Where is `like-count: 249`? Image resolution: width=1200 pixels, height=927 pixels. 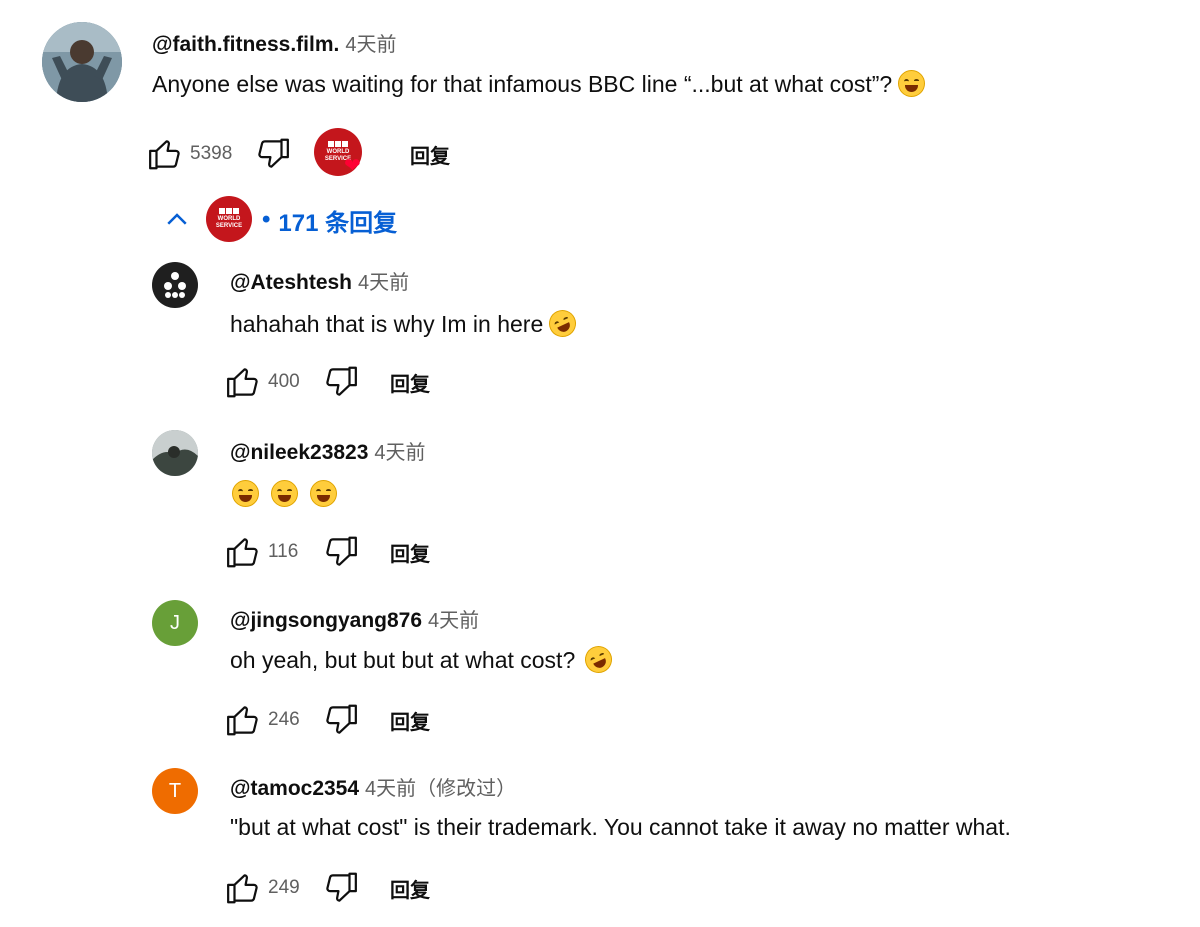
like-count: 249 is located at coordinates (284, 887).